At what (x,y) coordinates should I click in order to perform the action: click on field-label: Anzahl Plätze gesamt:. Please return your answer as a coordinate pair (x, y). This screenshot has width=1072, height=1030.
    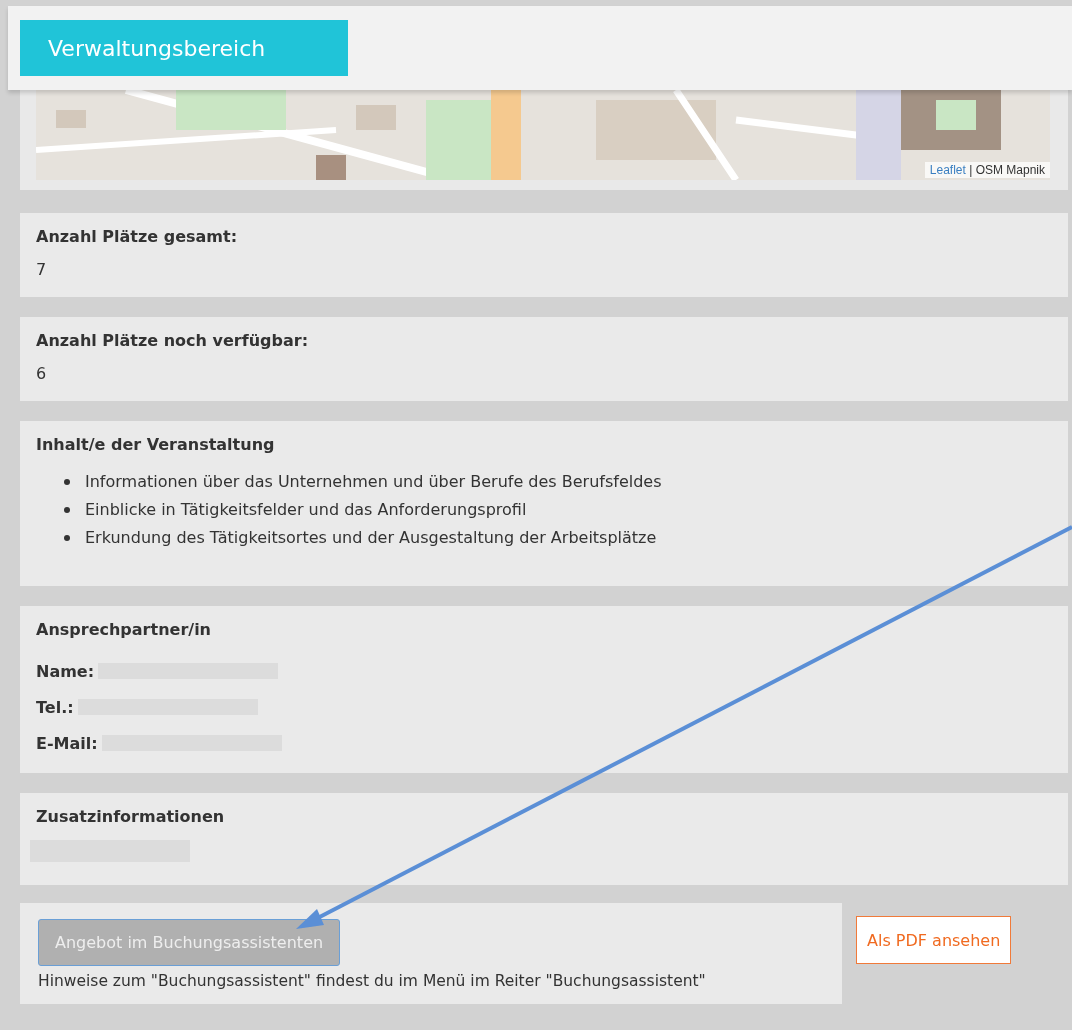
    Looking at the image, I should click on (137, 236).